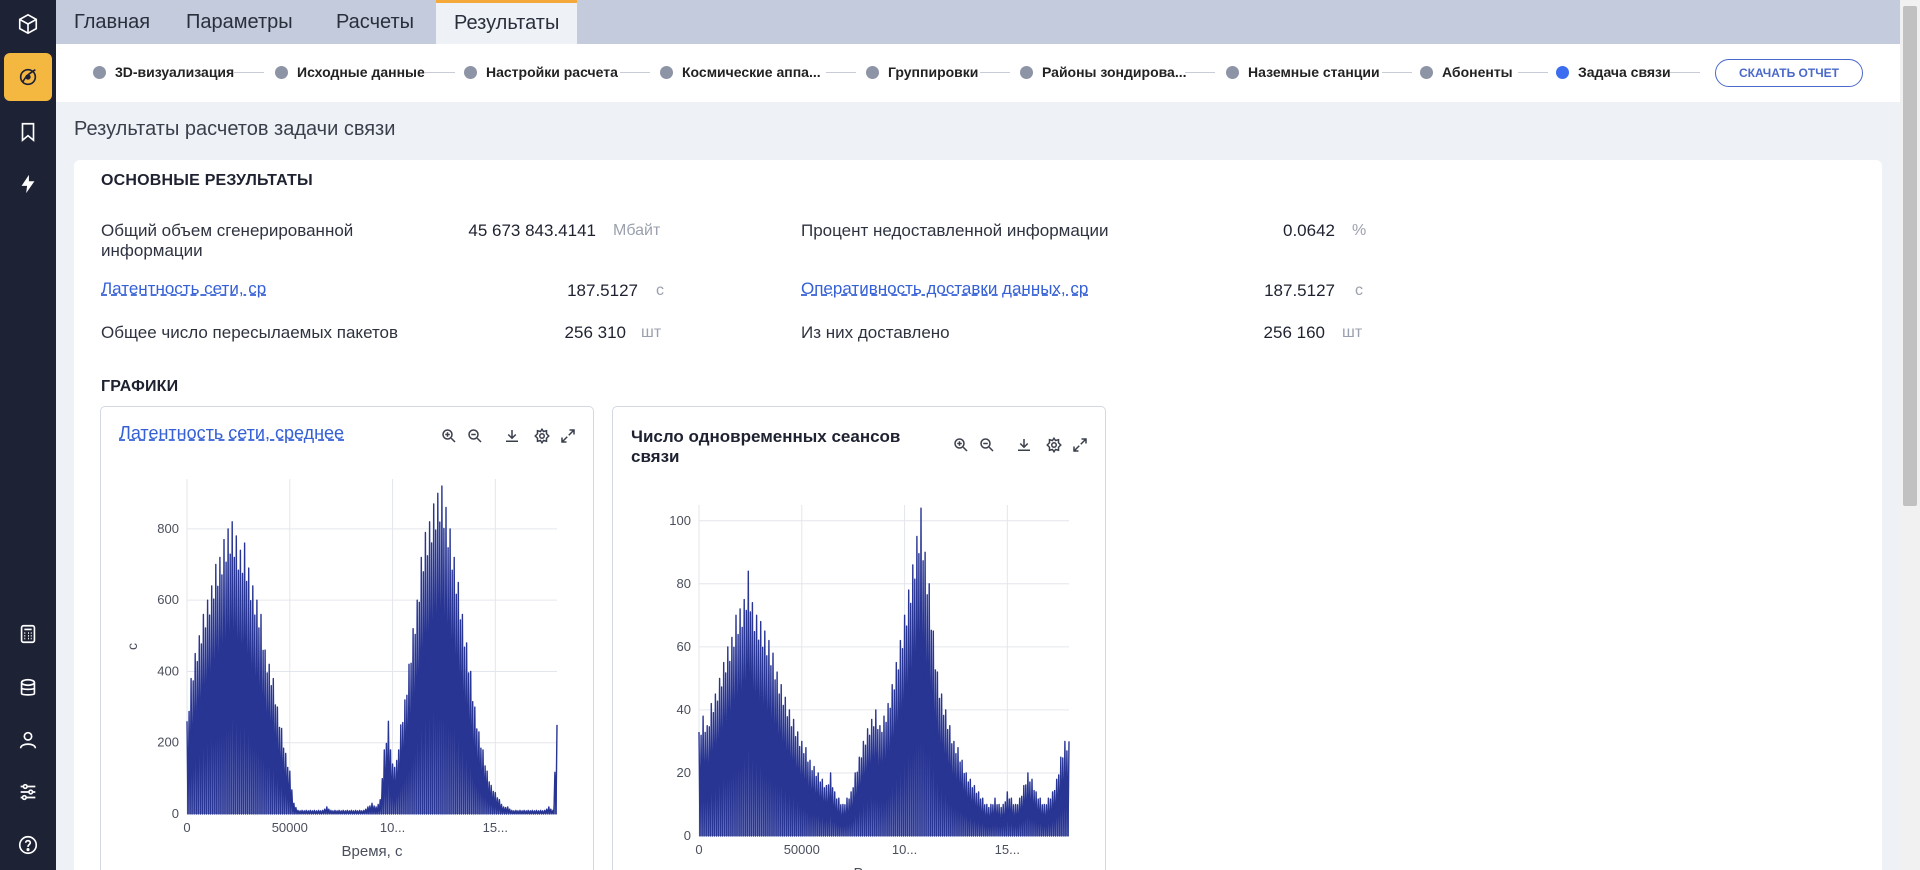  Describe the element at coordinates (595, 332) in the screenshot. I see `total-packets-value: 256 310` at that location.